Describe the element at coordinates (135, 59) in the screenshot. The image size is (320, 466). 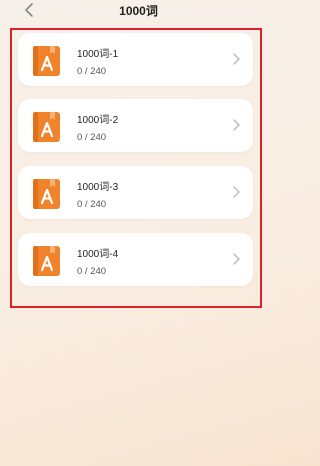
I see `word-list-card: 1000词-1 0 / 240` at that location.